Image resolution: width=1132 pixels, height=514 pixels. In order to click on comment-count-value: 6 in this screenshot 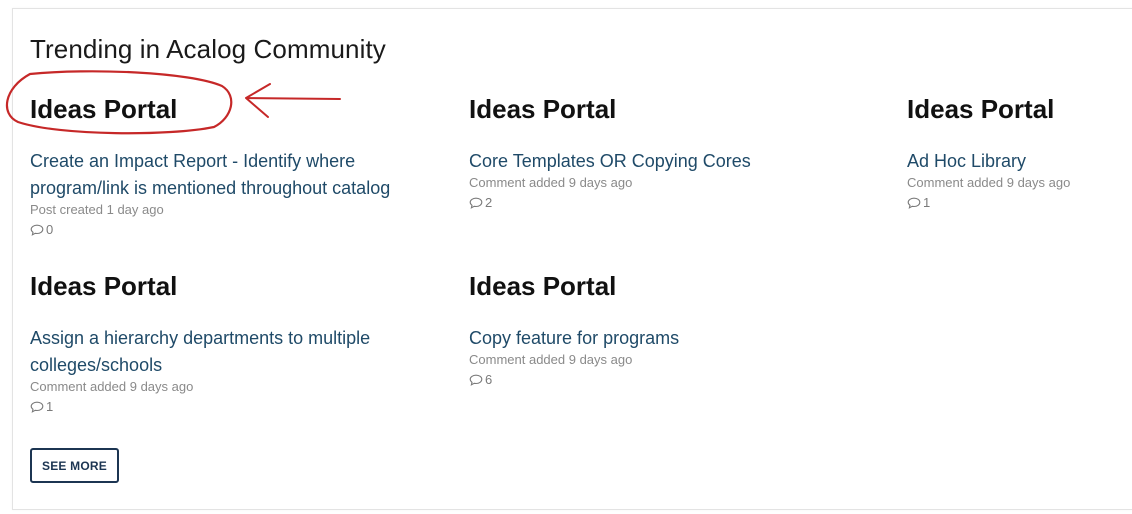, I will do `click(489, 379)`.